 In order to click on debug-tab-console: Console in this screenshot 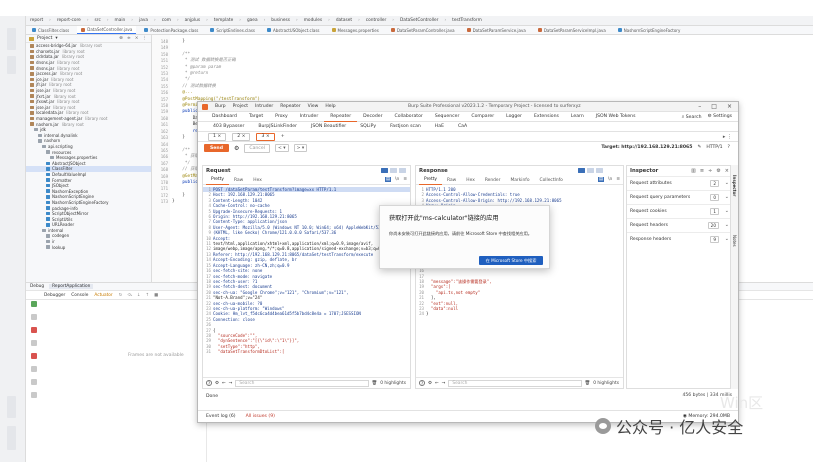, I will do `click(79, 295)`.